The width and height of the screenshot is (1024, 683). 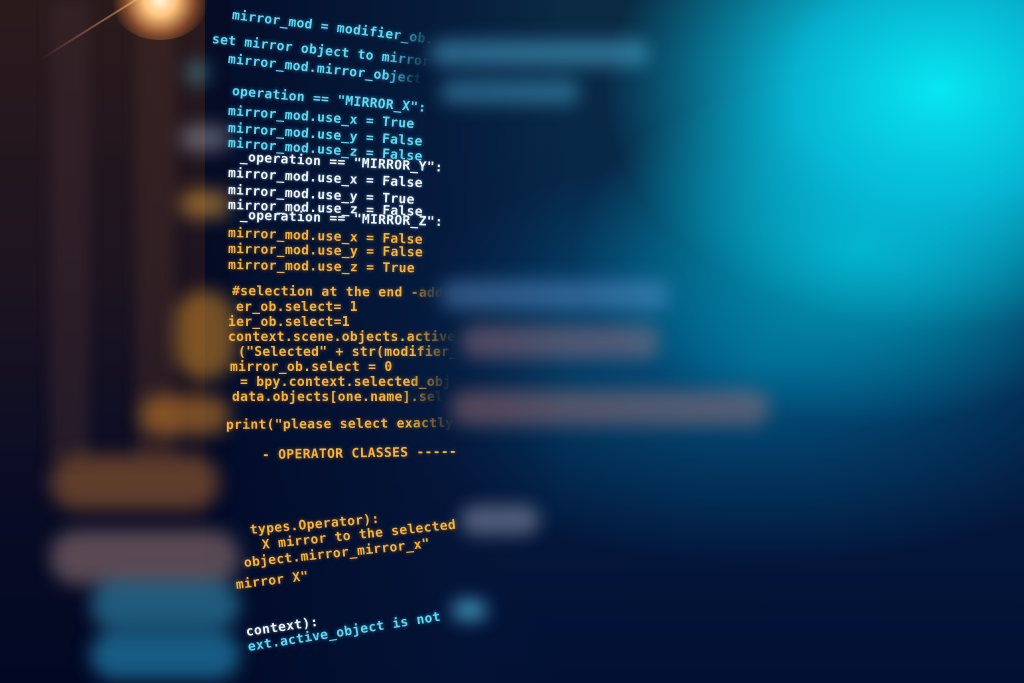 What do you see at coordinates (342, 337) in the screenshot?
I see `code-line: context.scene.objects.active` at bounding box center [342, 337].